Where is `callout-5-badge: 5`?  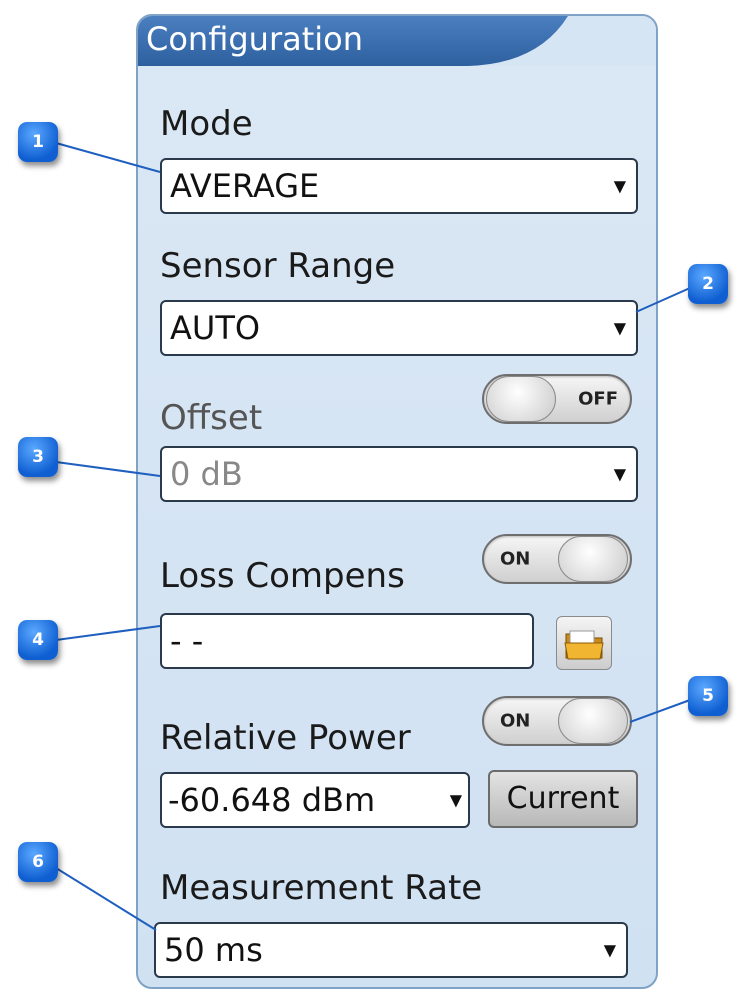
callout-5-badge: 5 is located at coordinates (708, 696).